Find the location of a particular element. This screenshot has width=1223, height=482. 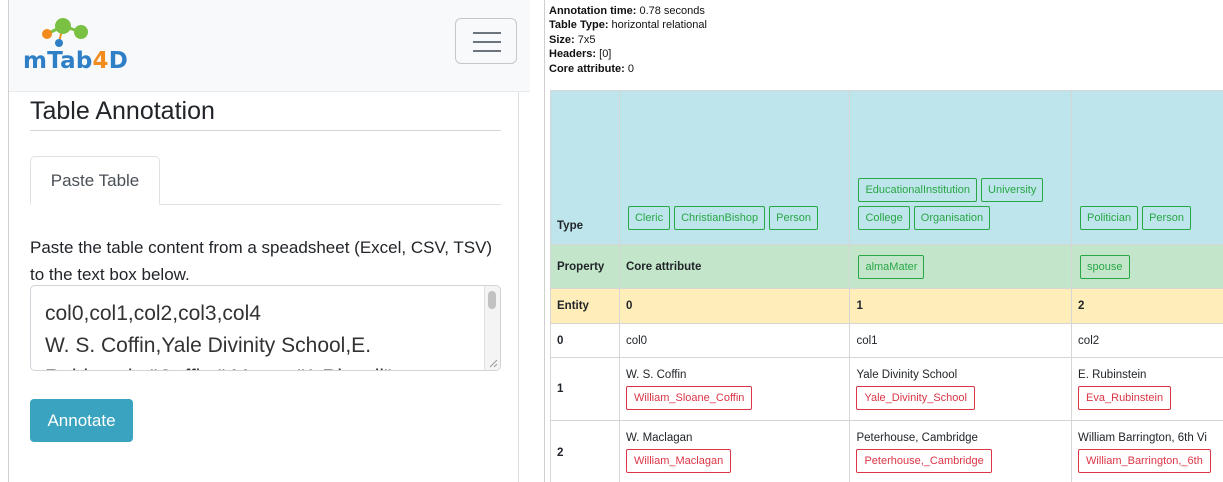

type-tag: Politician is located at coordinates (1109, 218).